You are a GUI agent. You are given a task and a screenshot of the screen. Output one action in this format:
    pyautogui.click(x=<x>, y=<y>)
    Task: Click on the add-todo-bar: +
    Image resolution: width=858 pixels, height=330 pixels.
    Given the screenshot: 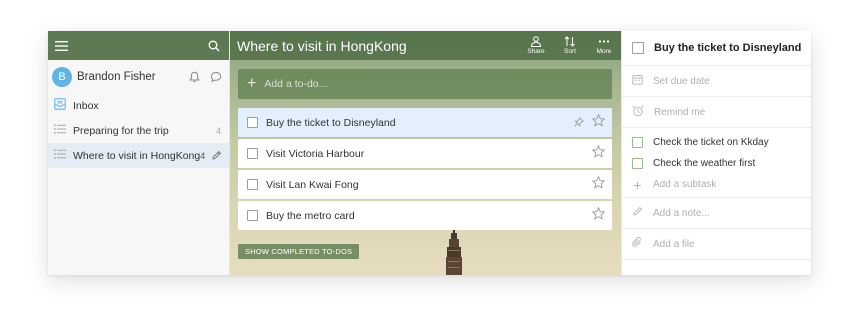 What is the action you would take?
    pyautogui.click(x=425, y=84)
    